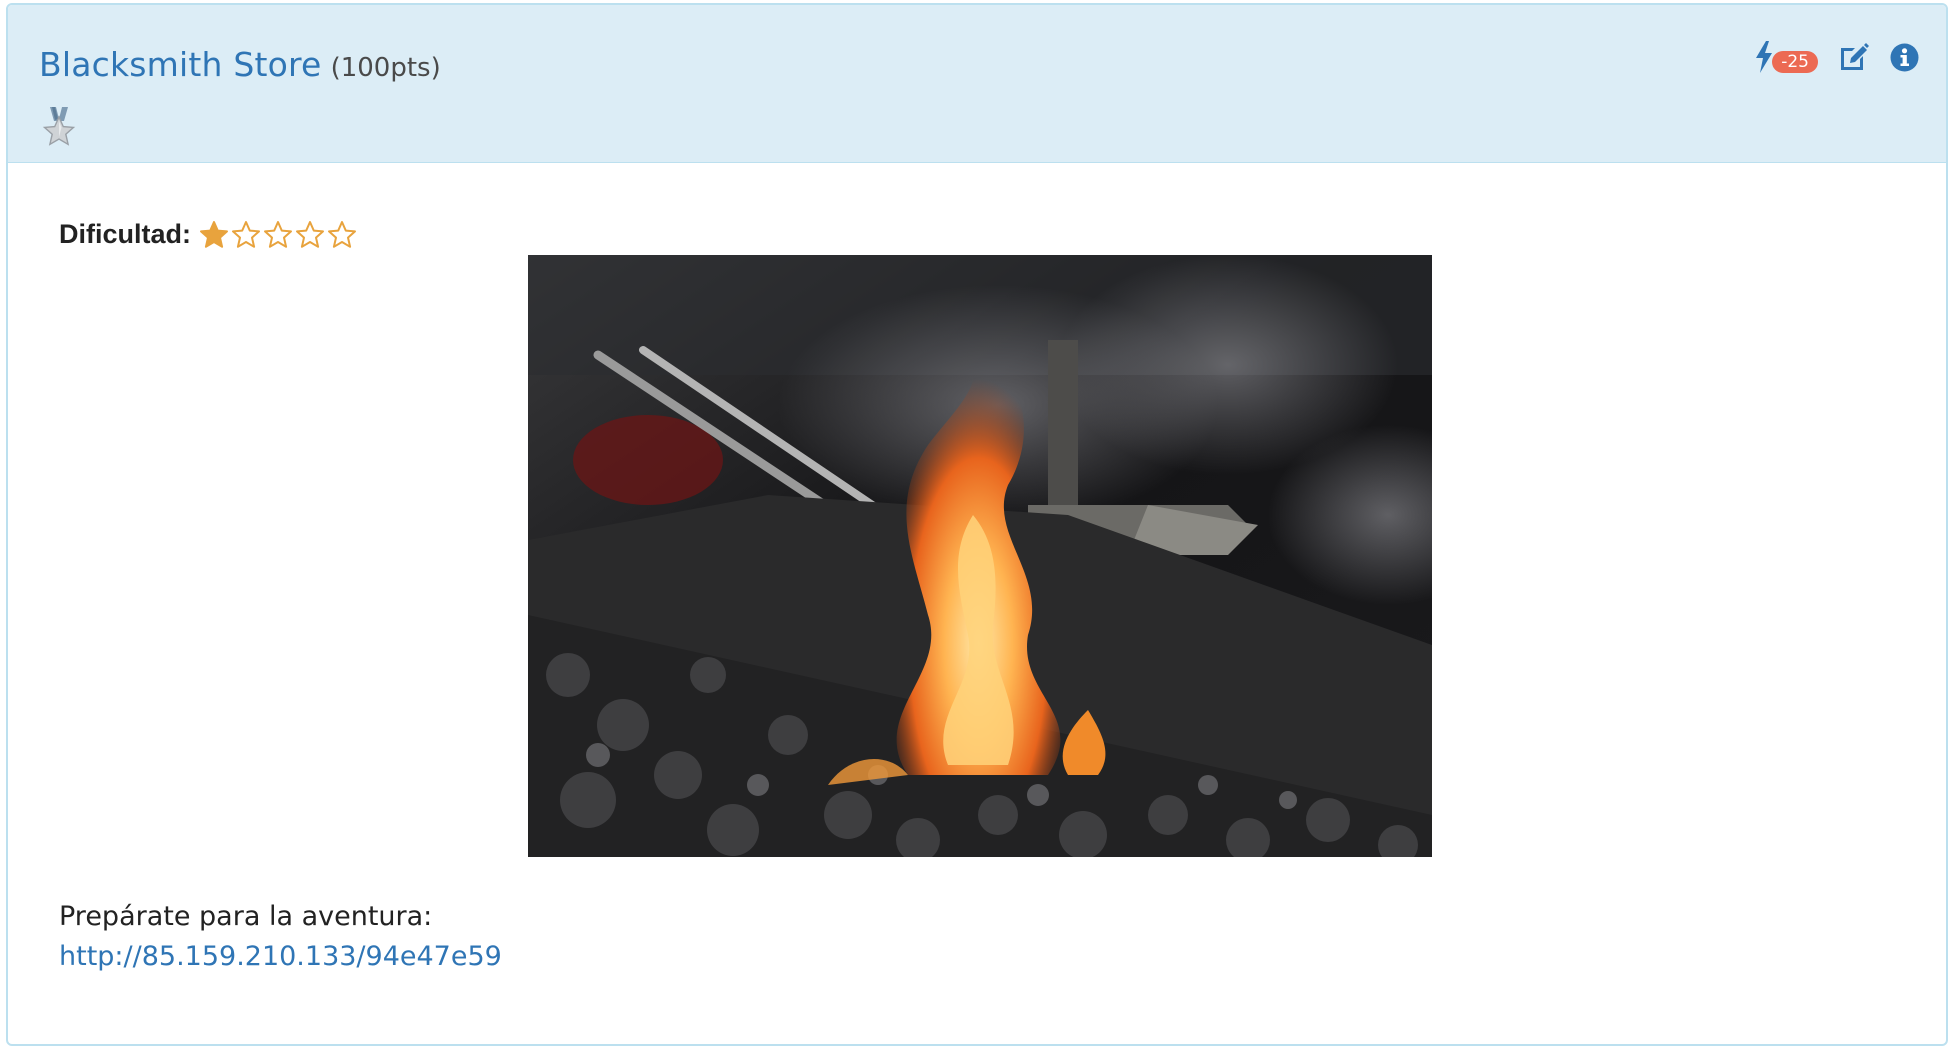 The image size is (1950, 1046). What do you see at coordinates (385, 68) in the screenshot?
I see `challenge-points: (100pts)` at bounding box center [385, 68].